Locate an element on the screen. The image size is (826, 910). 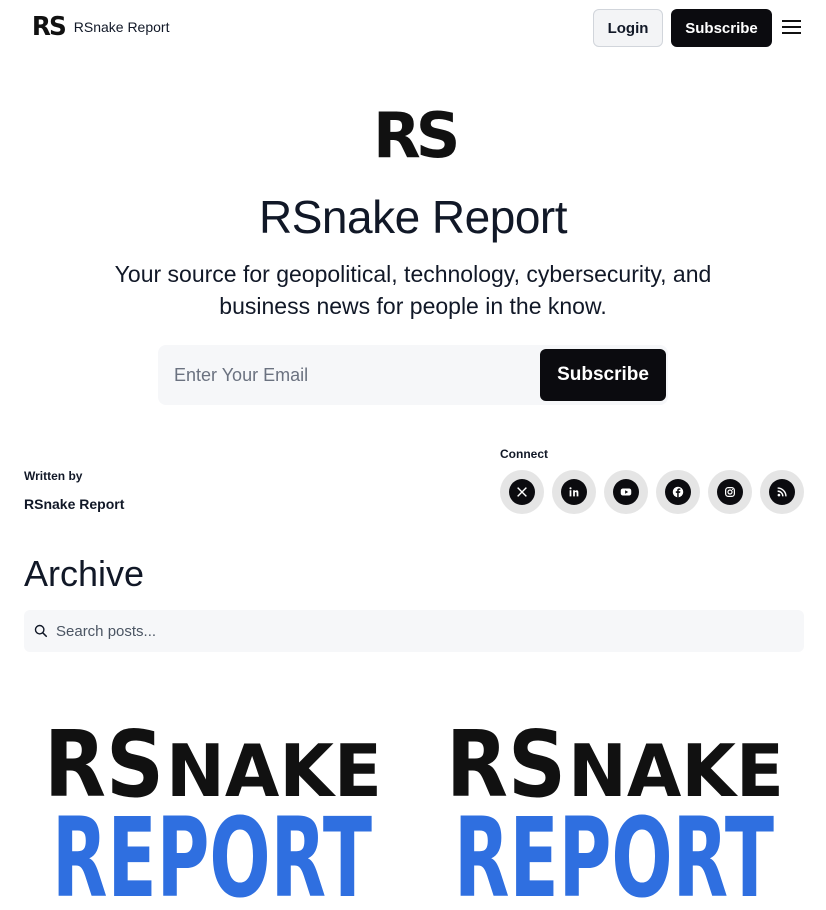
written-by-label: Written by is located at coordinates (53, 476).